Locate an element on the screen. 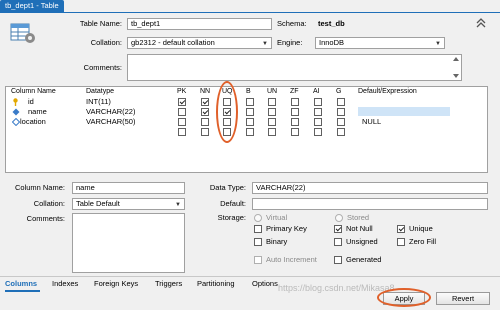  row-datatype: INT(11) is located at coordinates (98, 101).